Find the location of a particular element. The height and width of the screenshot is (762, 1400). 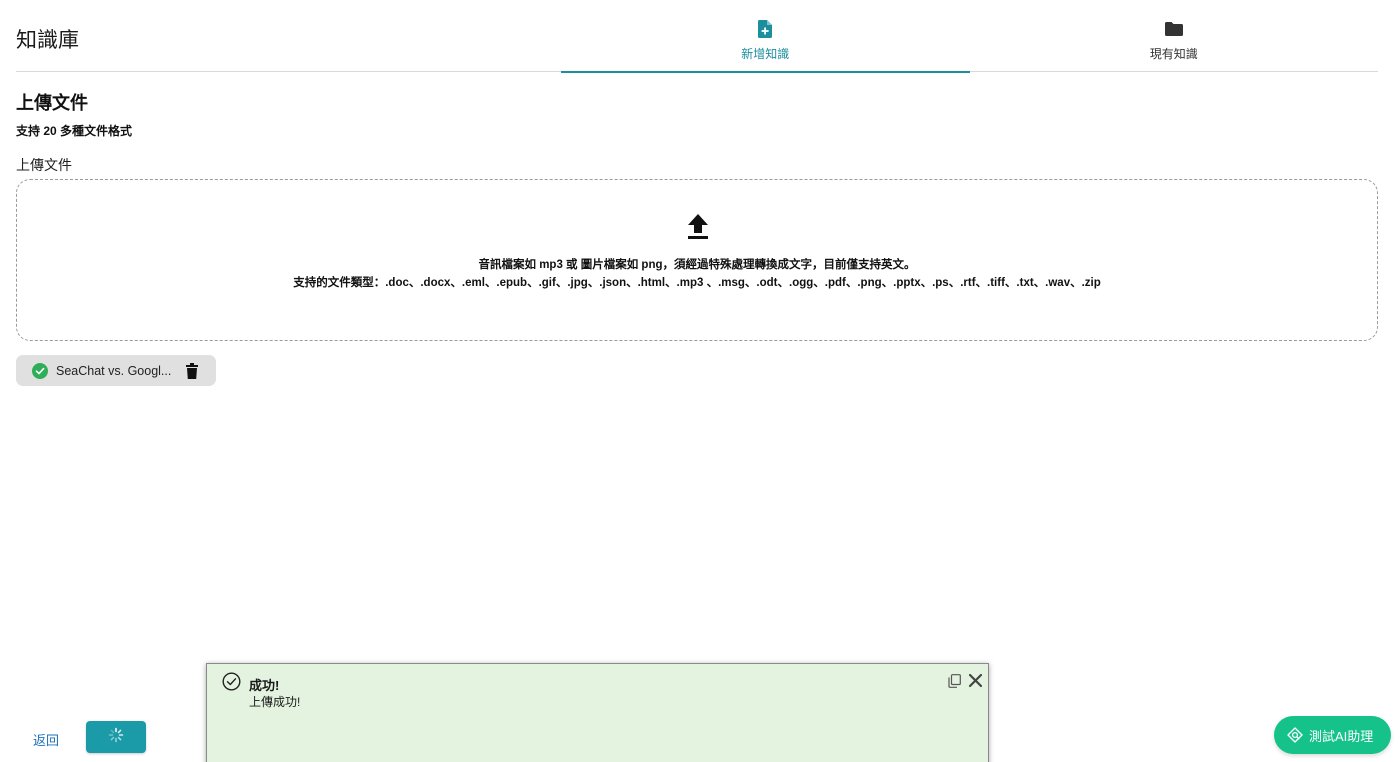

upload-field-label: 上傳文件 is located at coordinates (44, 165).